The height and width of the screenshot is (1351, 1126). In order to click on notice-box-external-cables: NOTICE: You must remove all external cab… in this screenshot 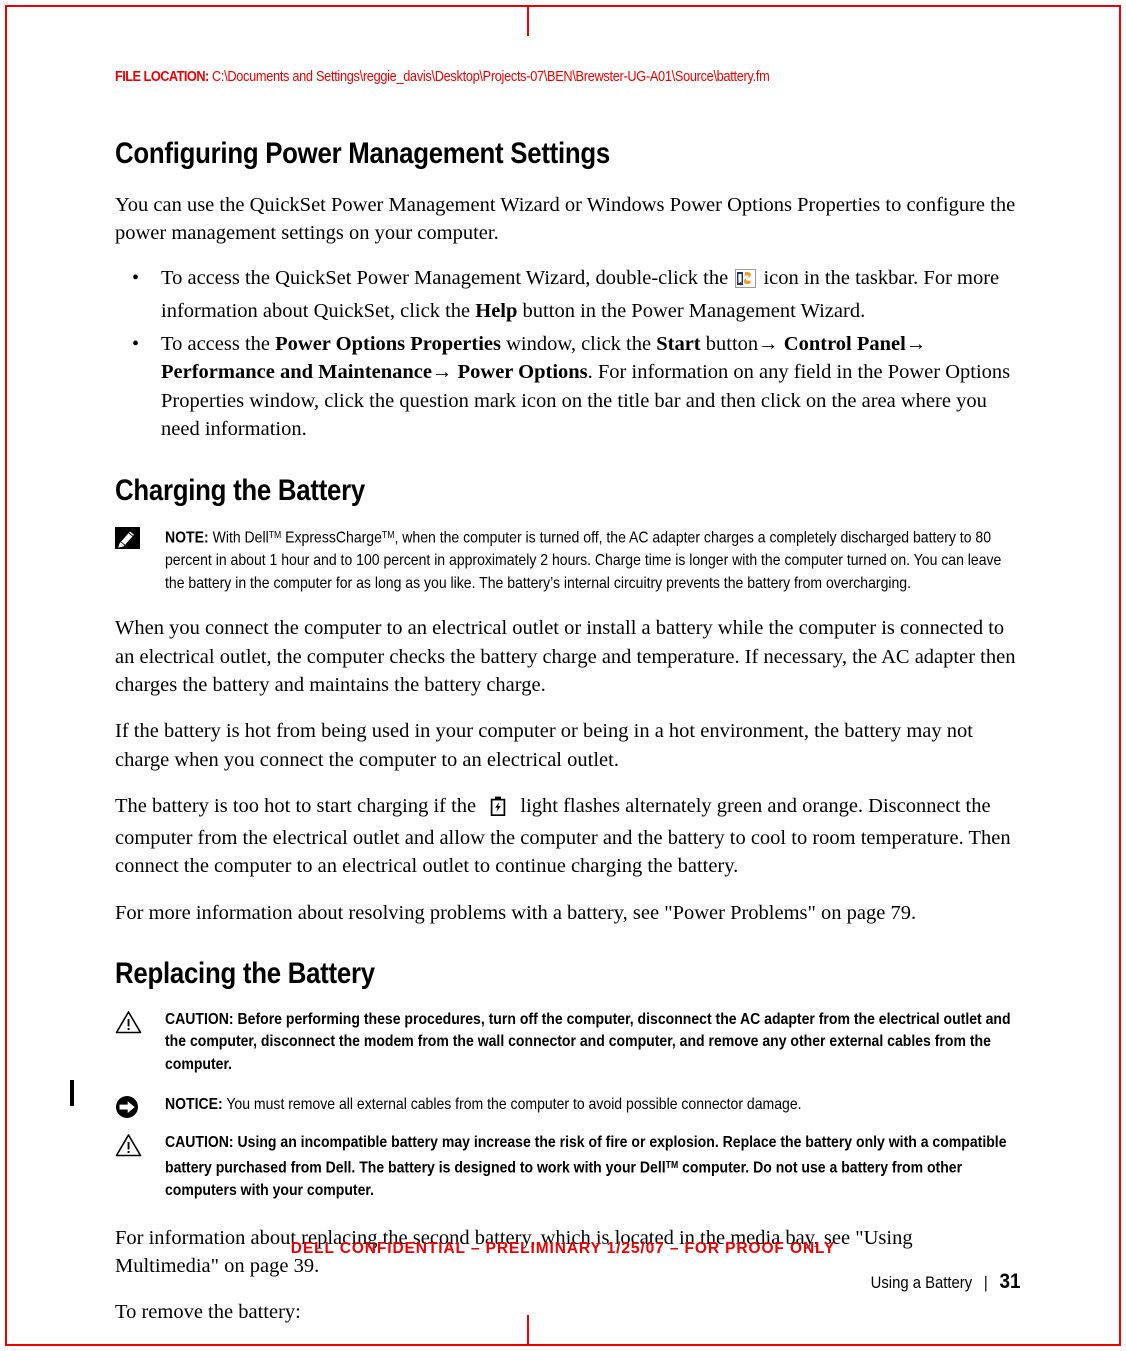, I will do `click(567, 1106)`.